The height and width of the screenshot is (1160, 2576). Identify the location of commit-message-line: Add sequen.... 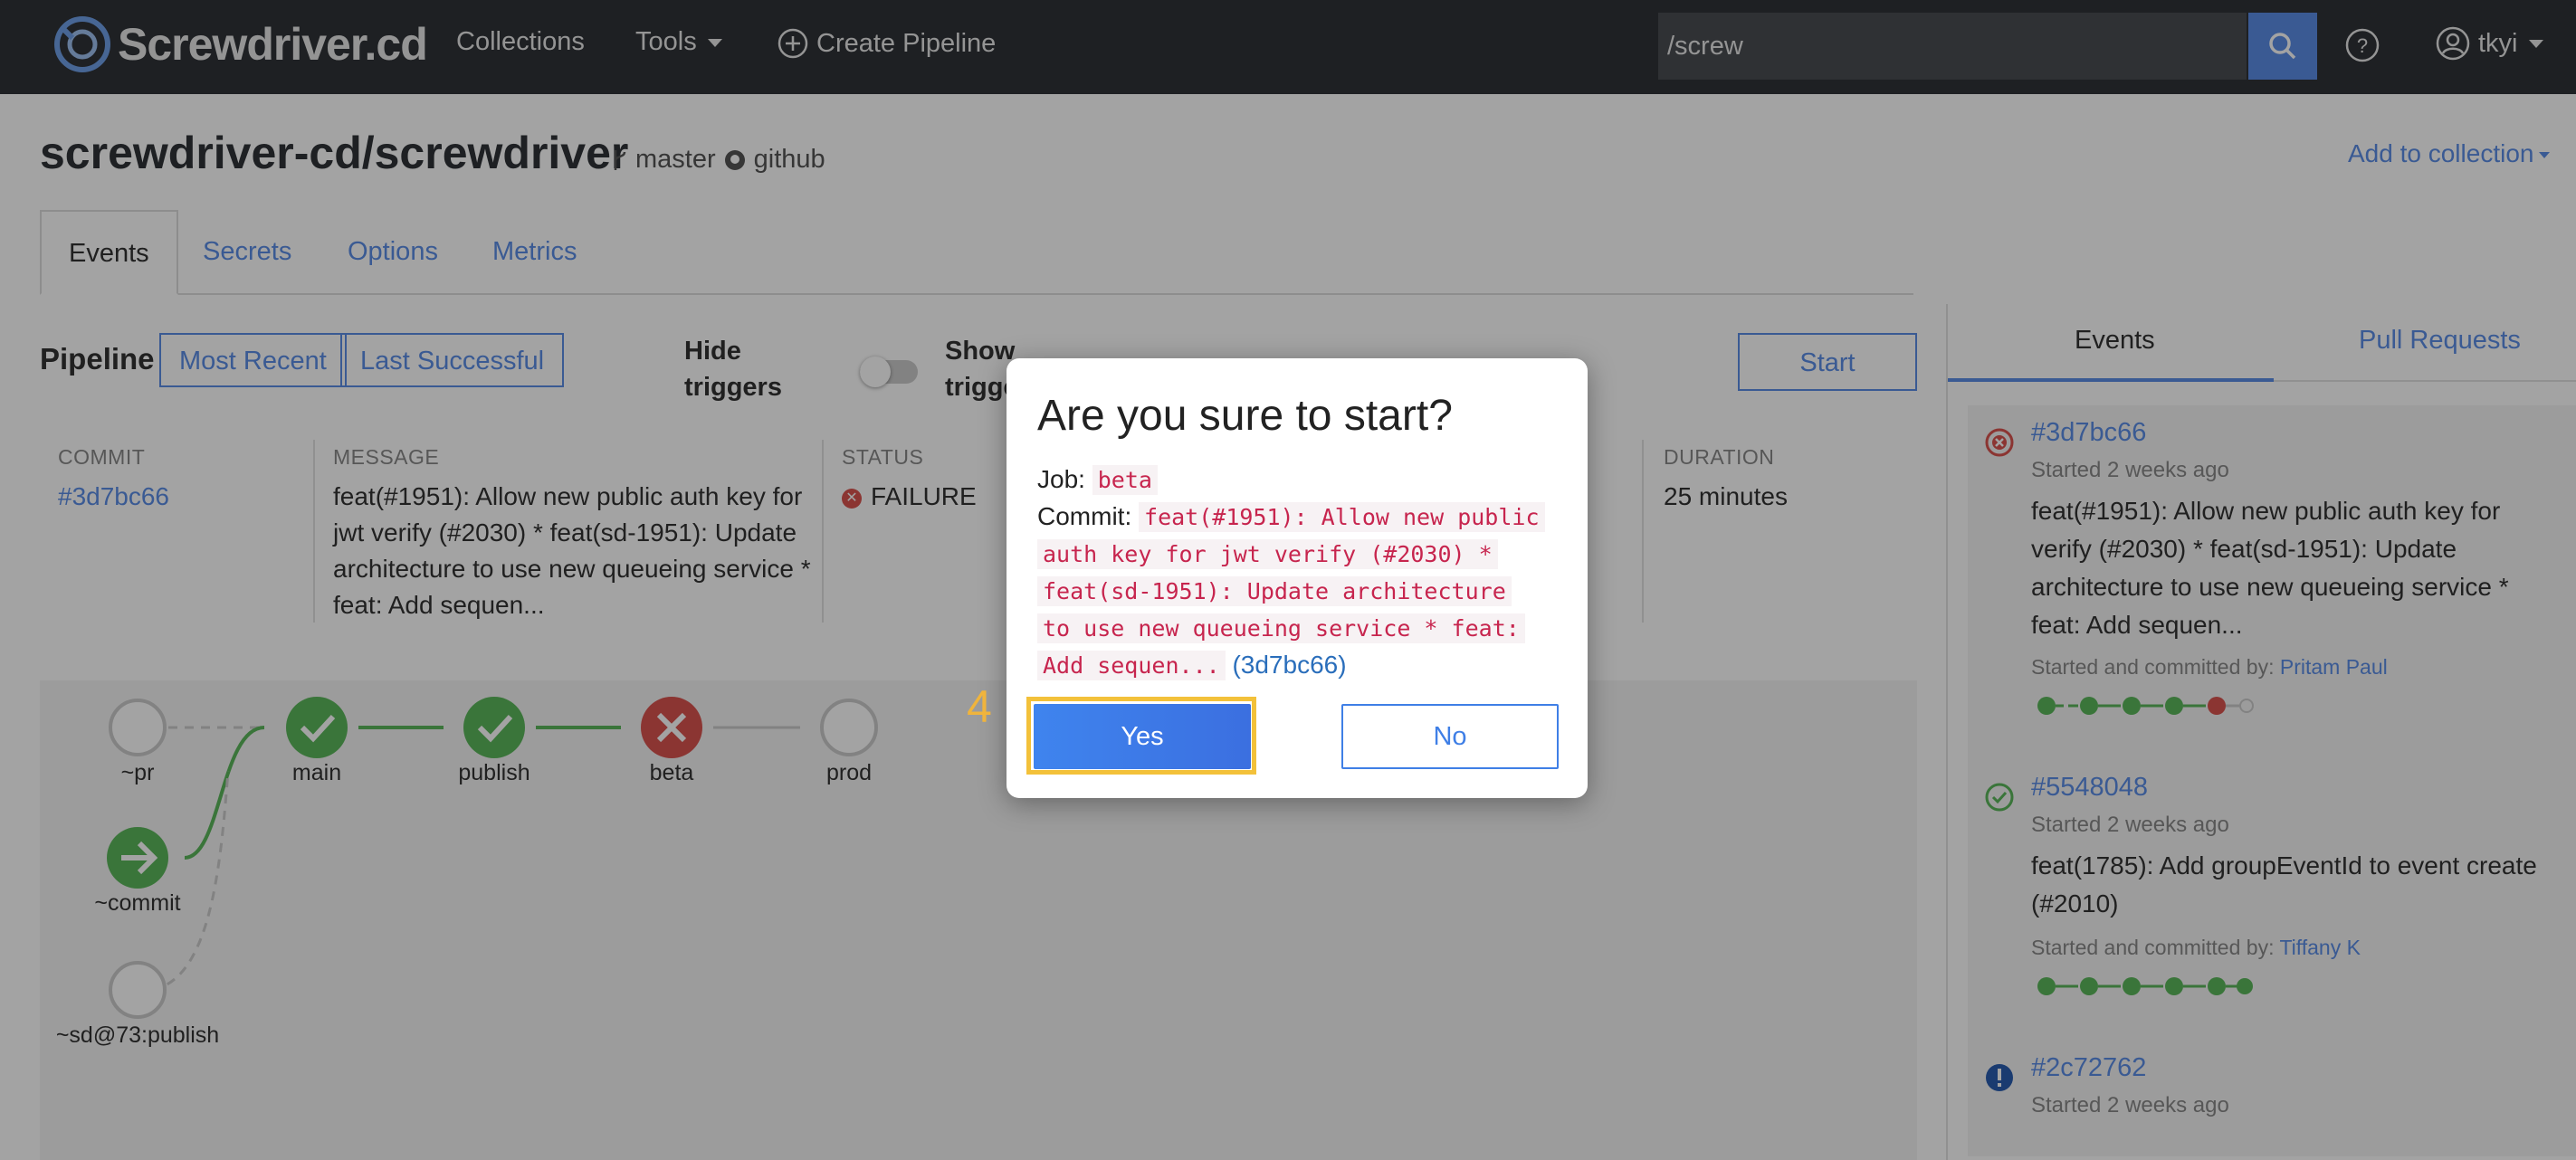
(1131, 665).